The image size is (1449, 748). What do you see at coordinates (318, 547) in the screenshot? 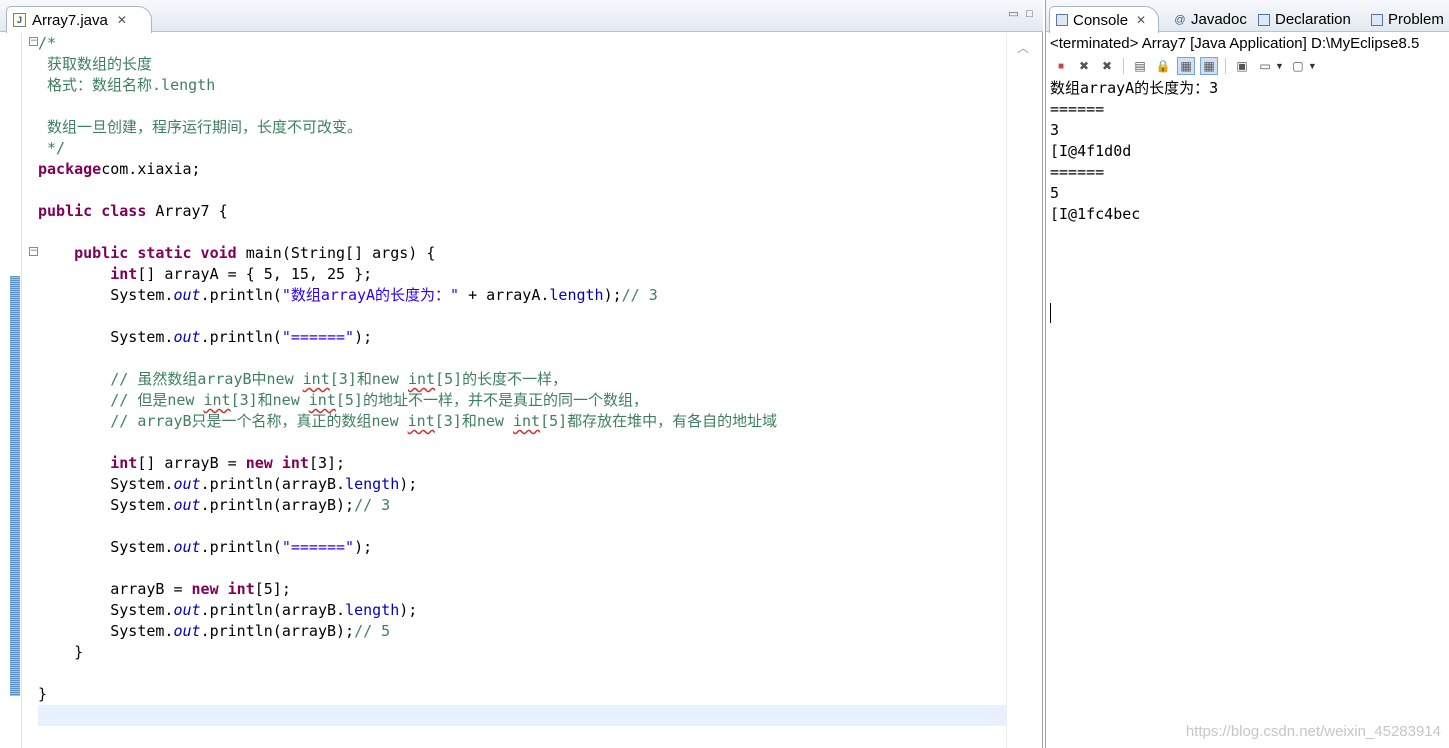
I see `code-token: "======"` at bounding box center [318, 547].